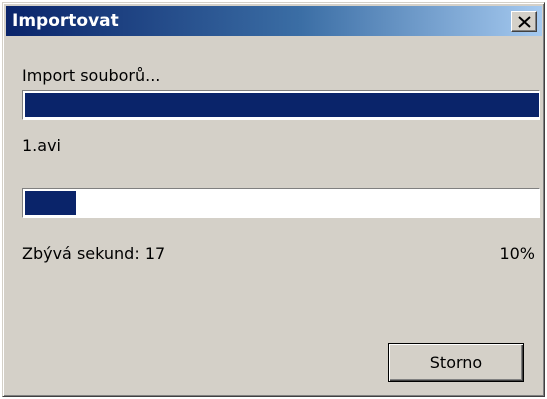  I want to click on close-button, so click(524, 21).